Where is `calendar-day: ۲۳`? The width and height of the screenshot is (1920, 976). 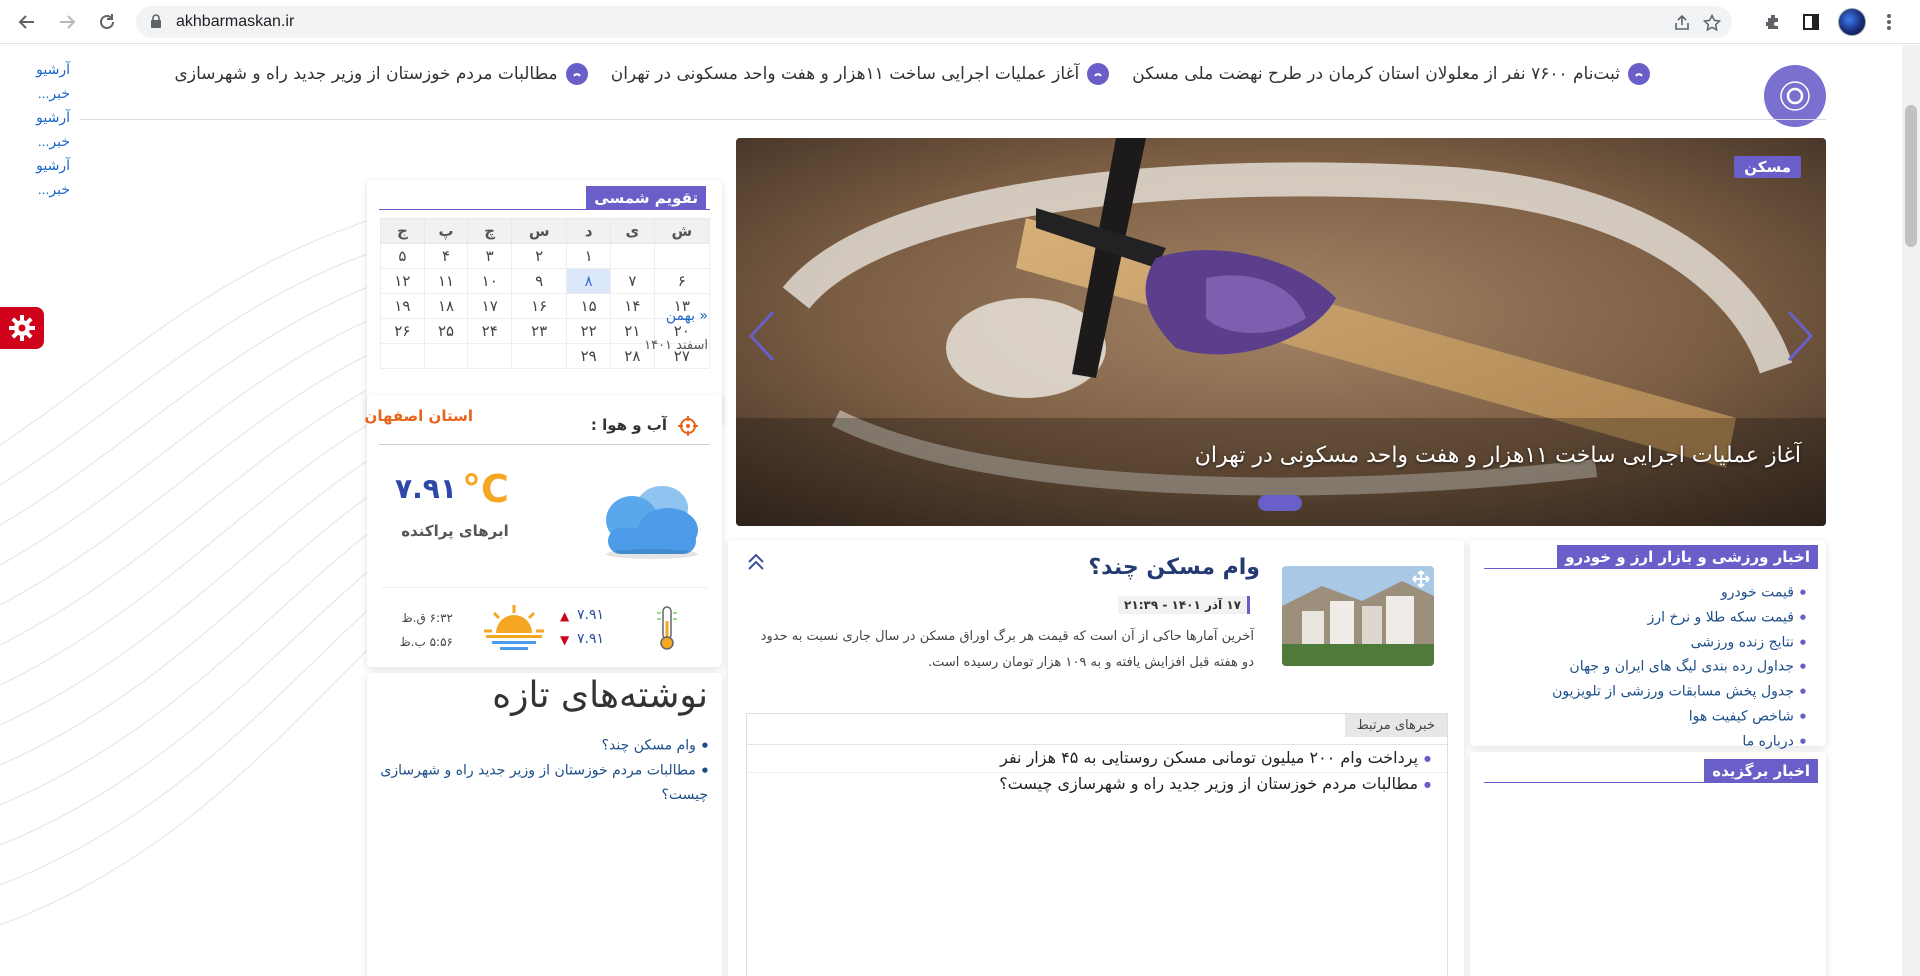
calendar-day: ۲۳ is located at coordinates (539, 331).